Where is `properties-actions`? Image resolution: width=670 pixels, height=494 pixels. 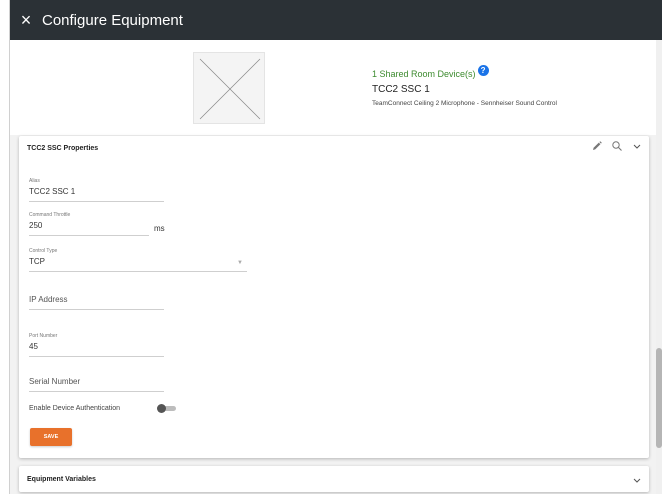 properties-actions is located at coordinates (617, 146).